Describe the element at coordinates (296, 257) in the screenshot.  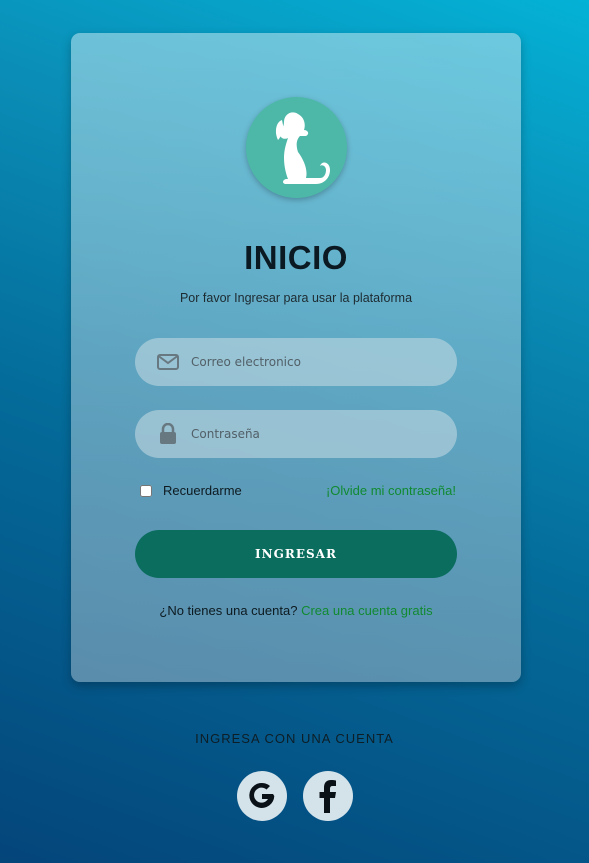
I see `page-title: INICIO` at that location.